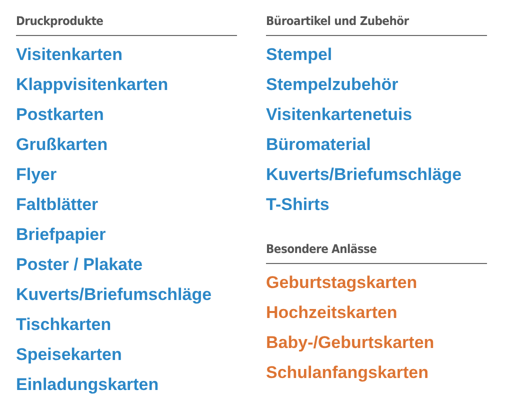  I want to click on menu-link: T-Shirts, so click(298, 205).